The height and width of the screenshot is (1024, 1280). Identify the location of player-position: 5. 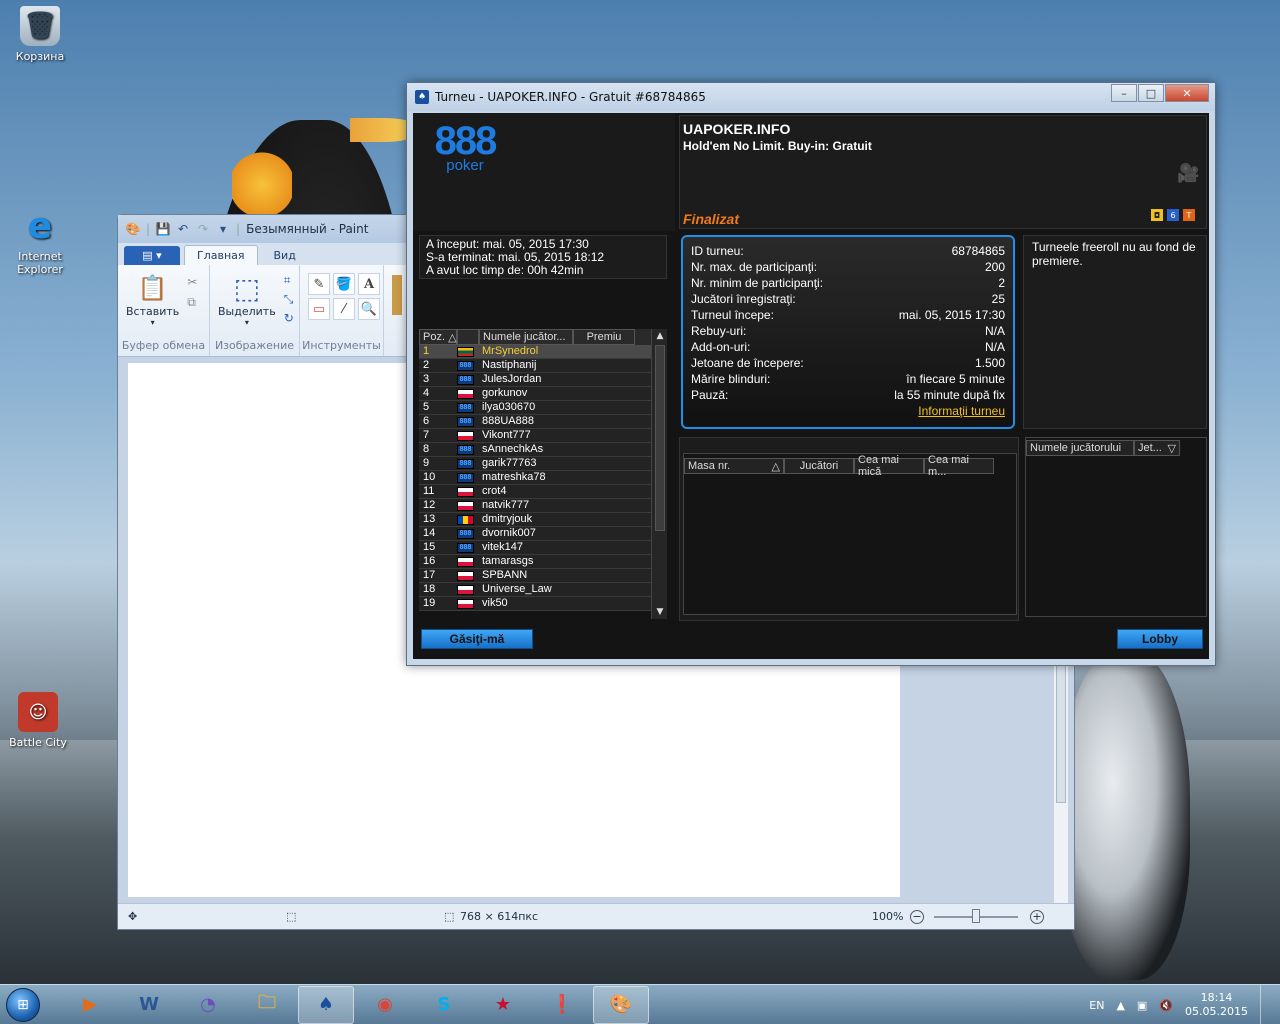
(426, 407).